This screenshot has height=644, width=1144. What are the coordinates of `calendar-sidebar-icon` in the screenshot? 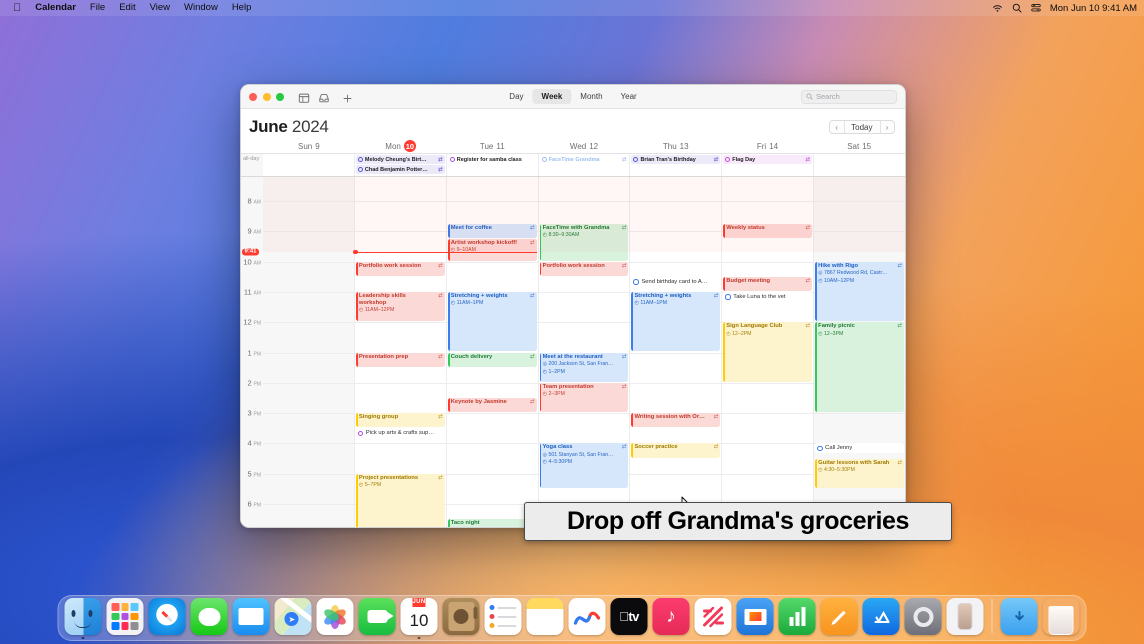 It's located at (304, 97).